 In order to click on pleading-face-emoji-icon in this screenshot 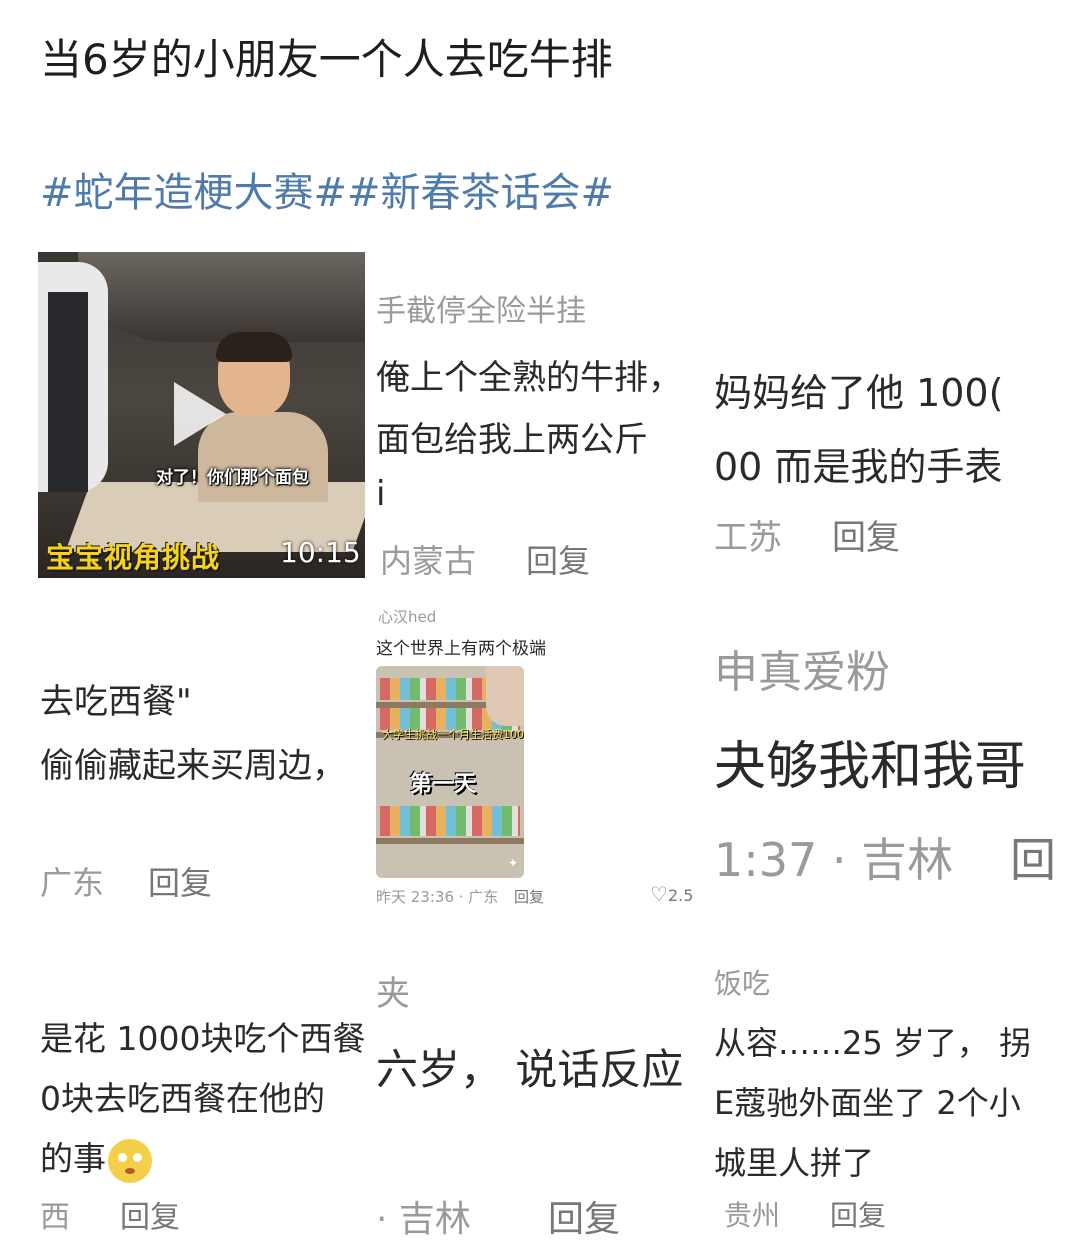, I will do `click(130, 1160)`.